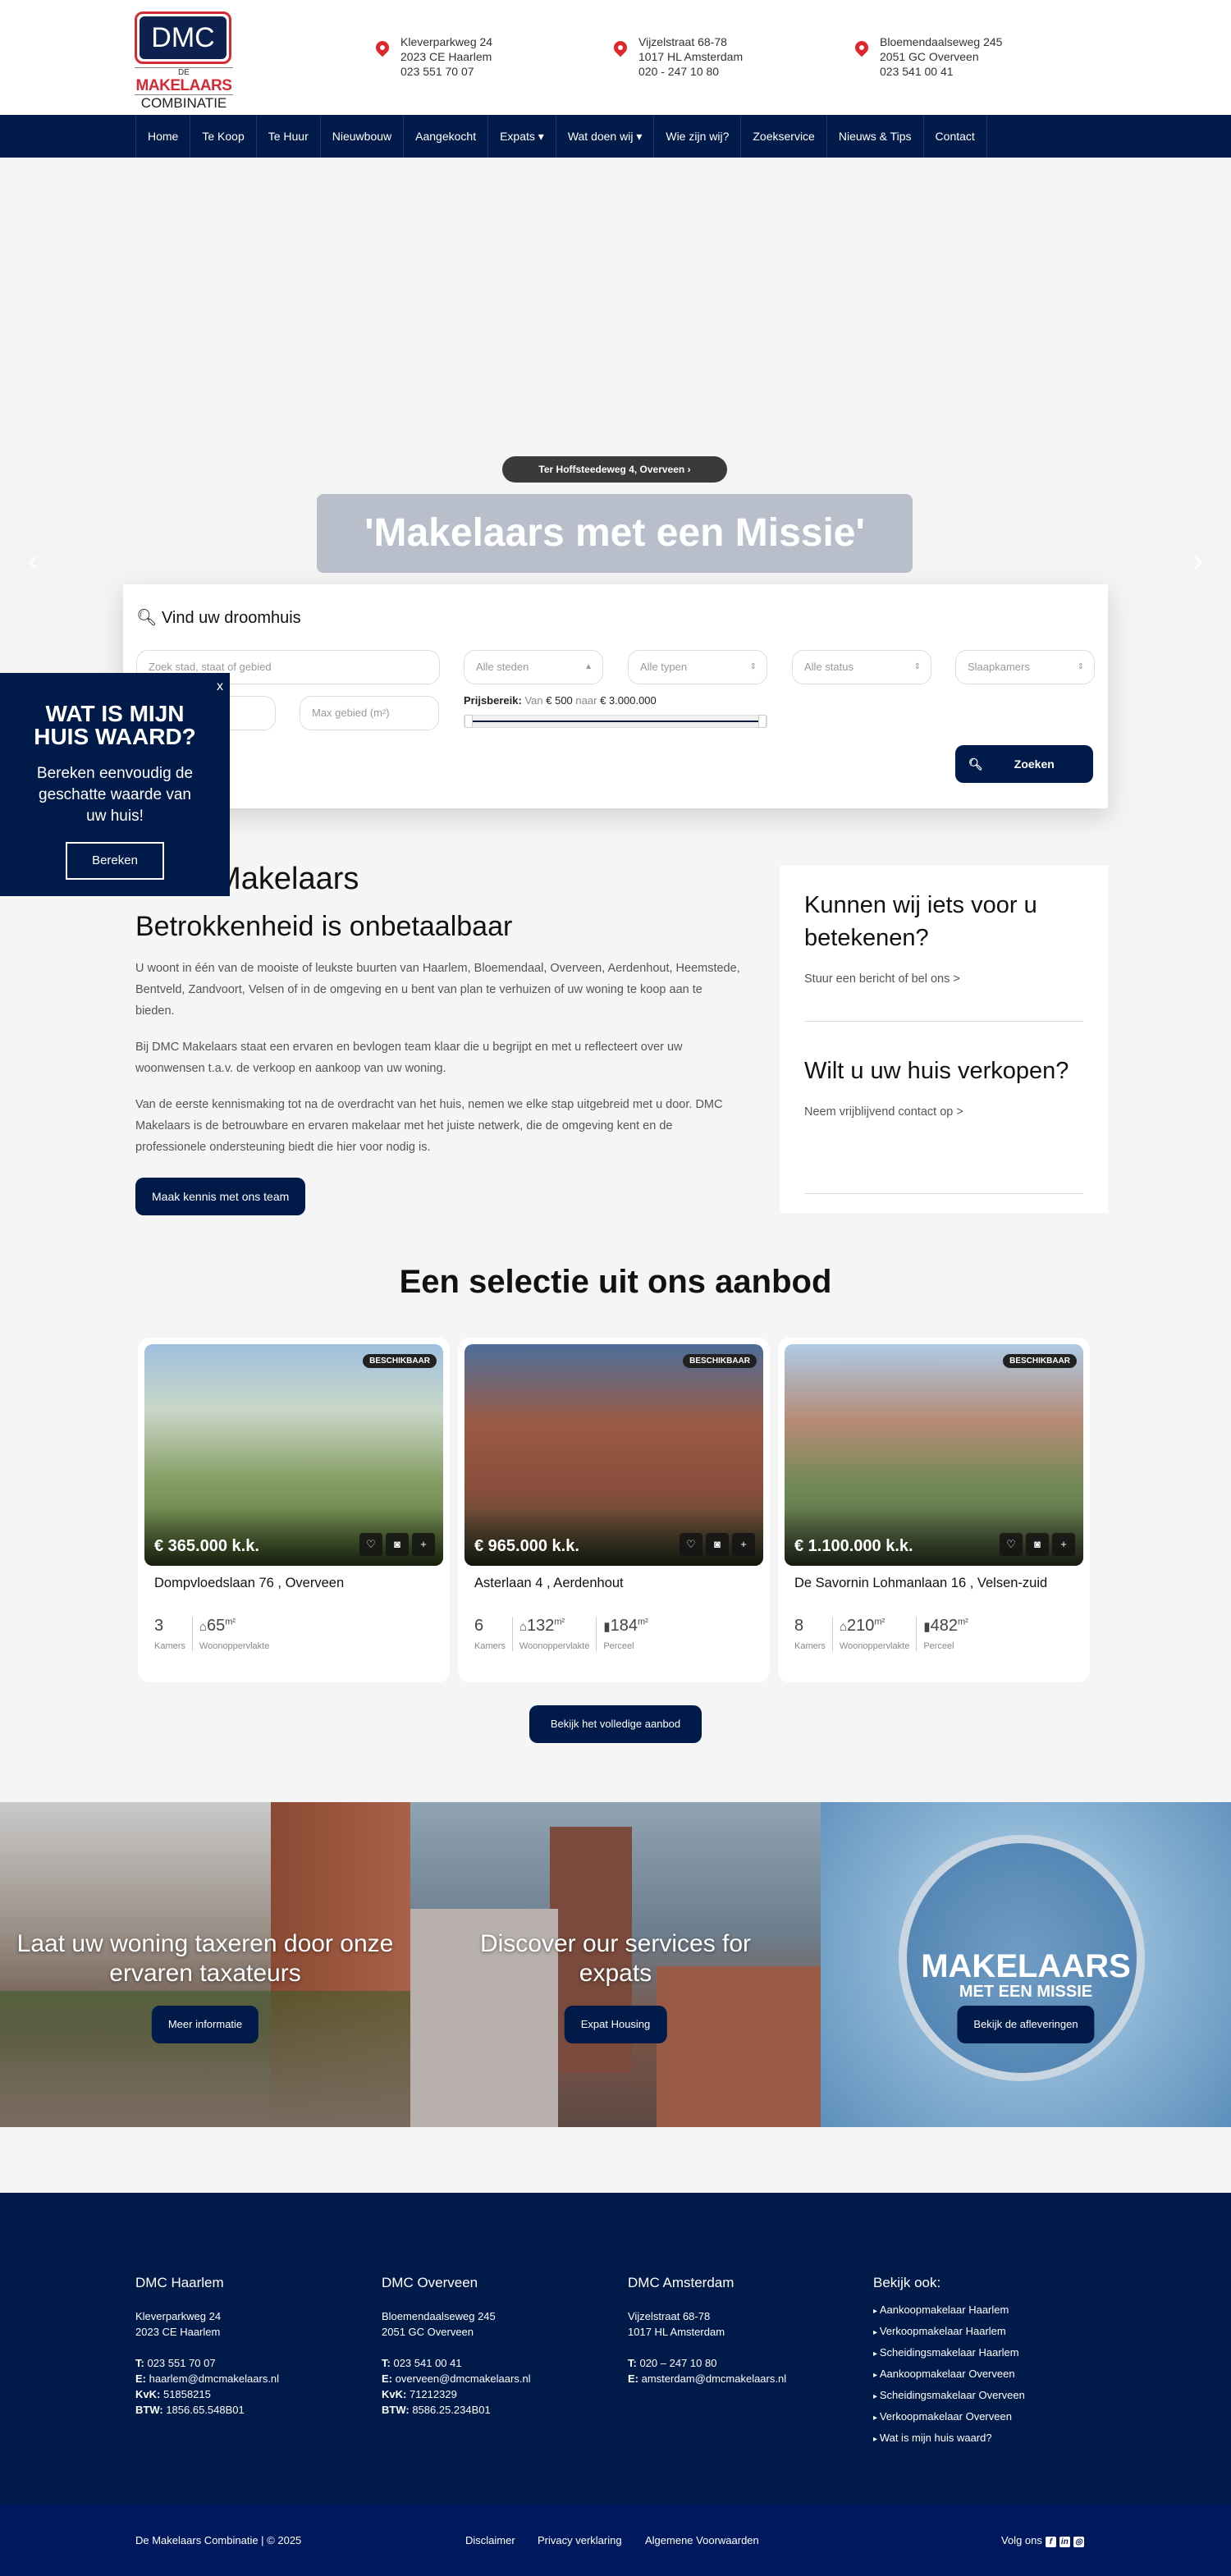  Describe the element at coordinates (1042, 2540) in the screenshot. I see `social-links: Volg ons f in ◎` at that location.